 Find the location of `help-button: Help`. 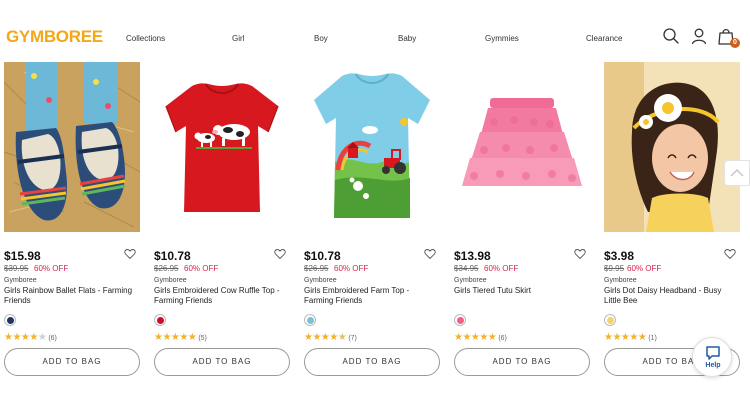

help-button: Help is located at coordinates (712, 357).